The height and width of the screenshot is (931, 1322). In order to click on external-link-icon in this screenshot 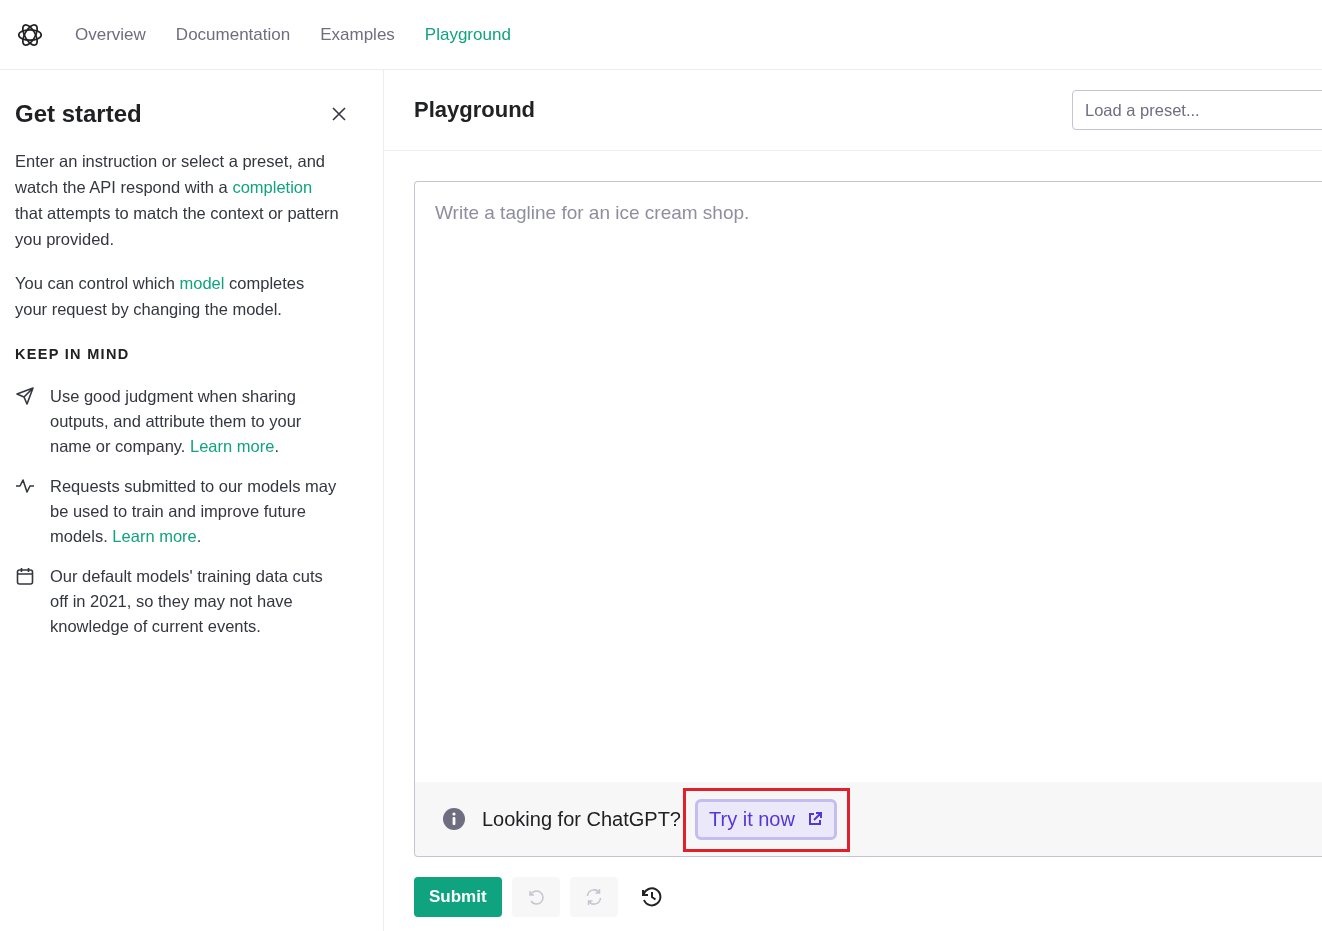, I will do `click(814, 819)`.